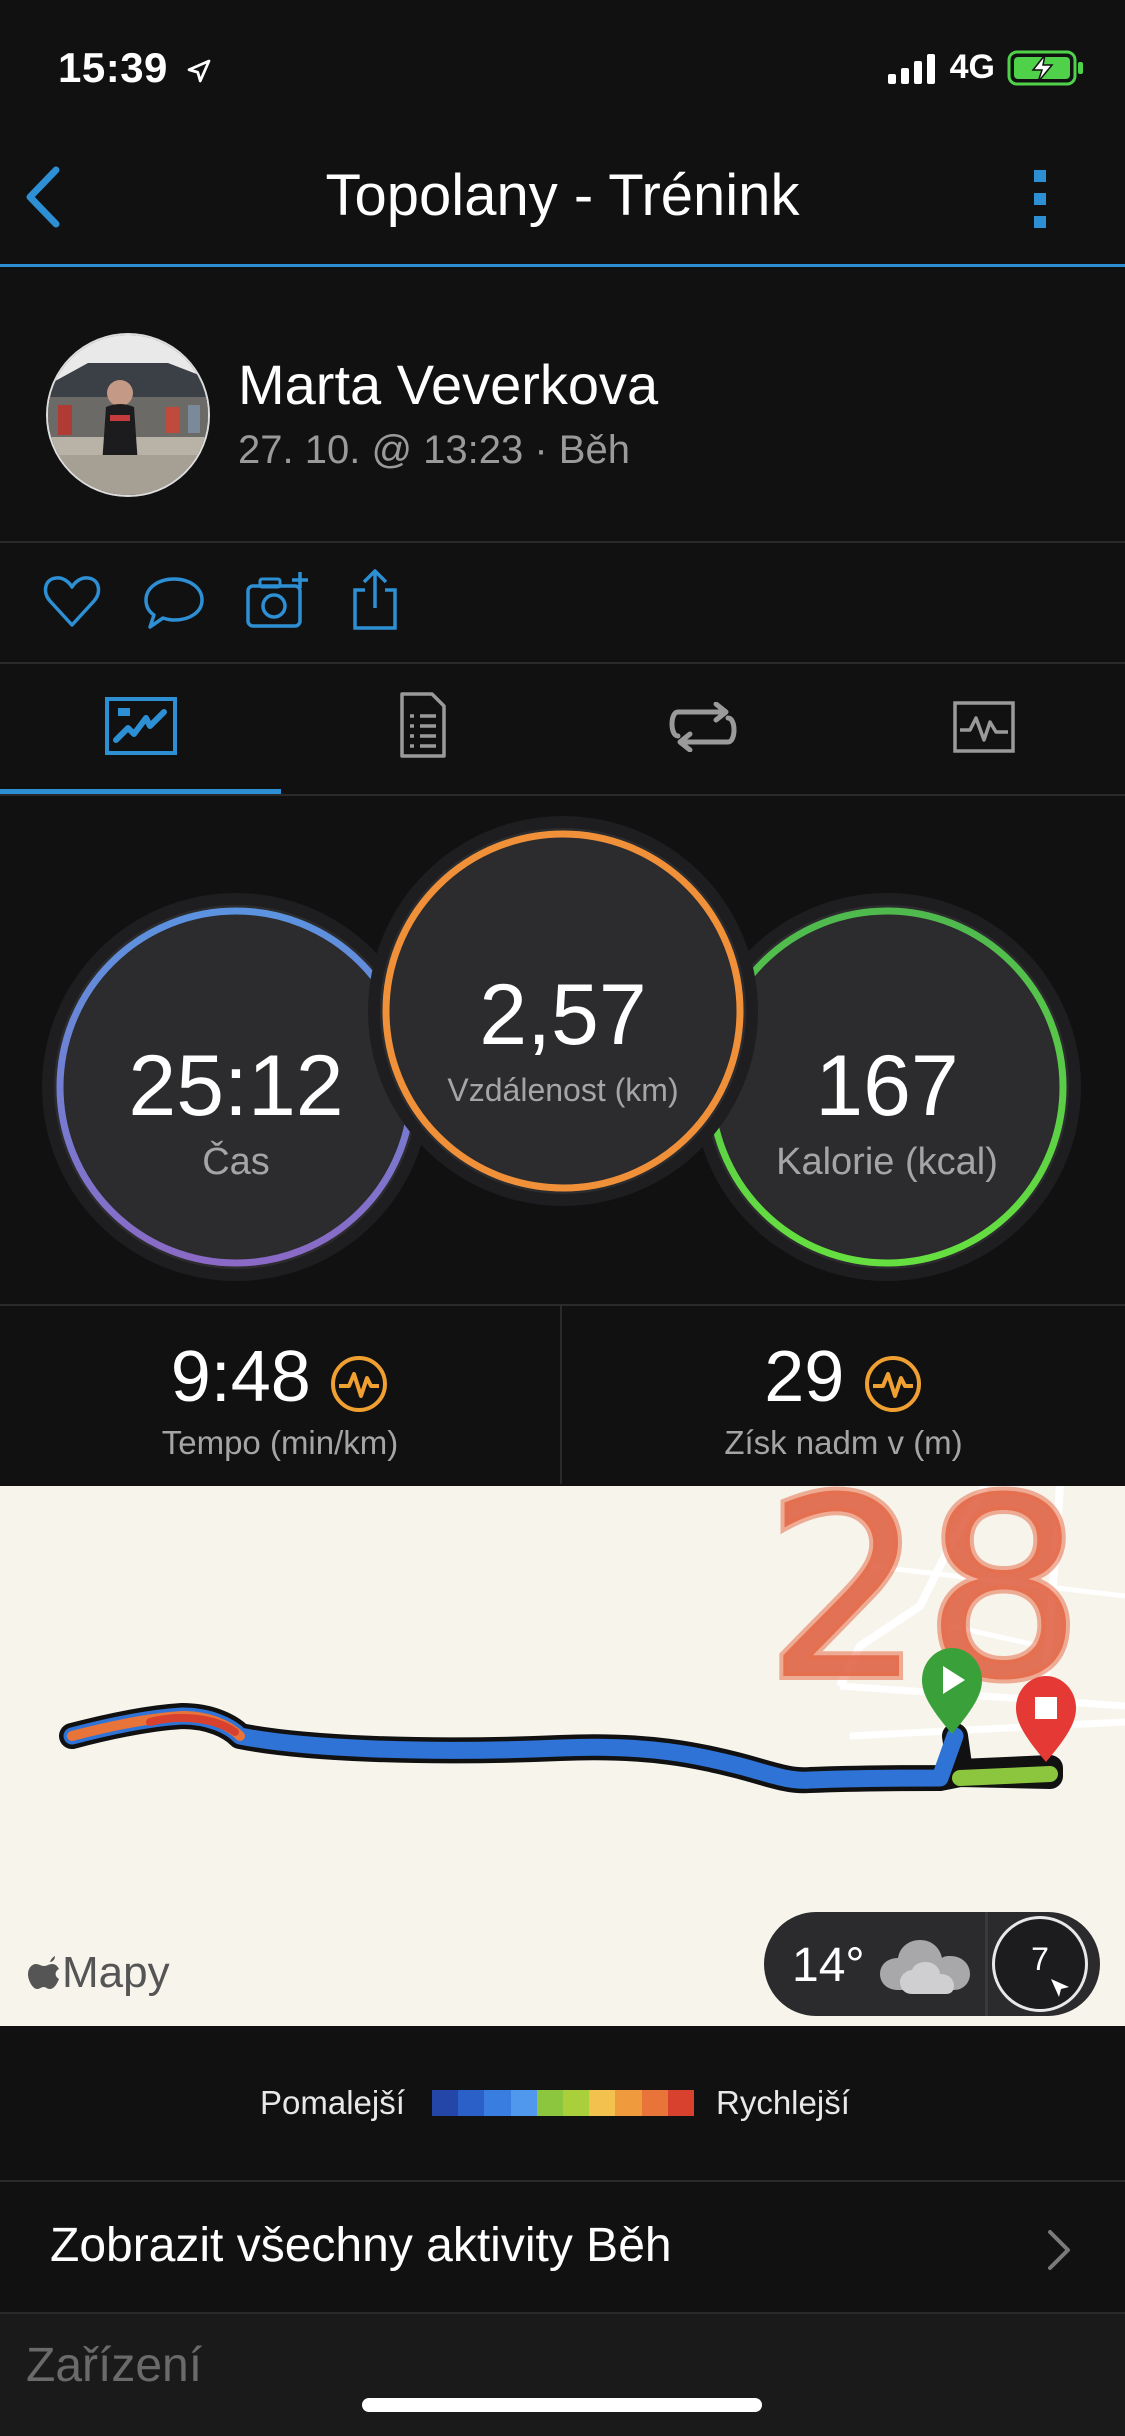  Describe the element at coordinates (925, 1967) in the screenshot. I see `cloud-icon` at that location.